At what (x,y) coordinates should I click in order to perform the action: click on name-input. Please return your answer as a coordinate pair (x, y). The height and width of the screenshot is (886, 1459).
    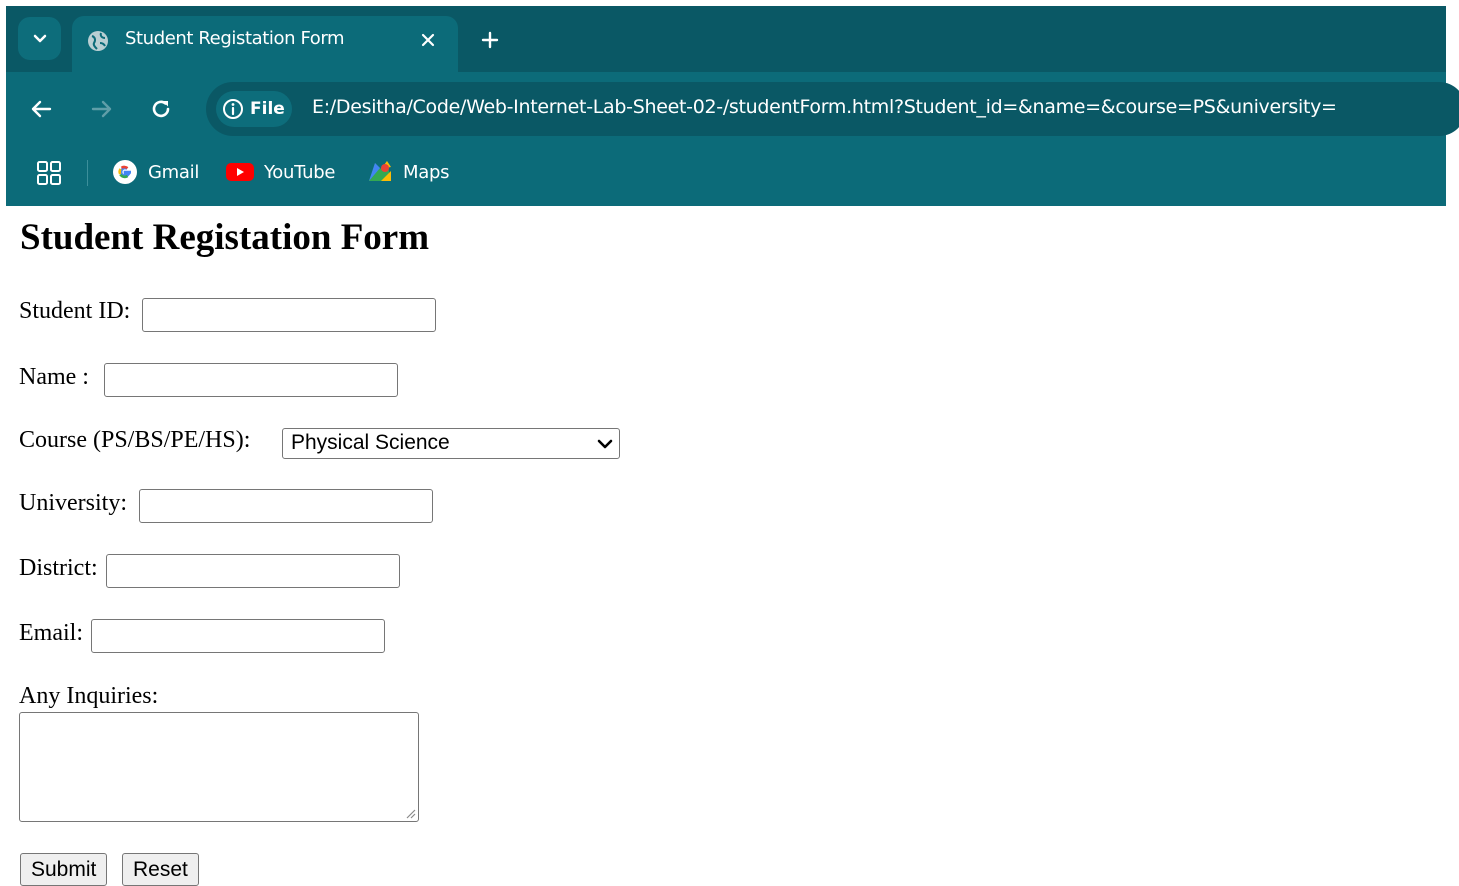
    Looking at the image, I should click on (251, 380).